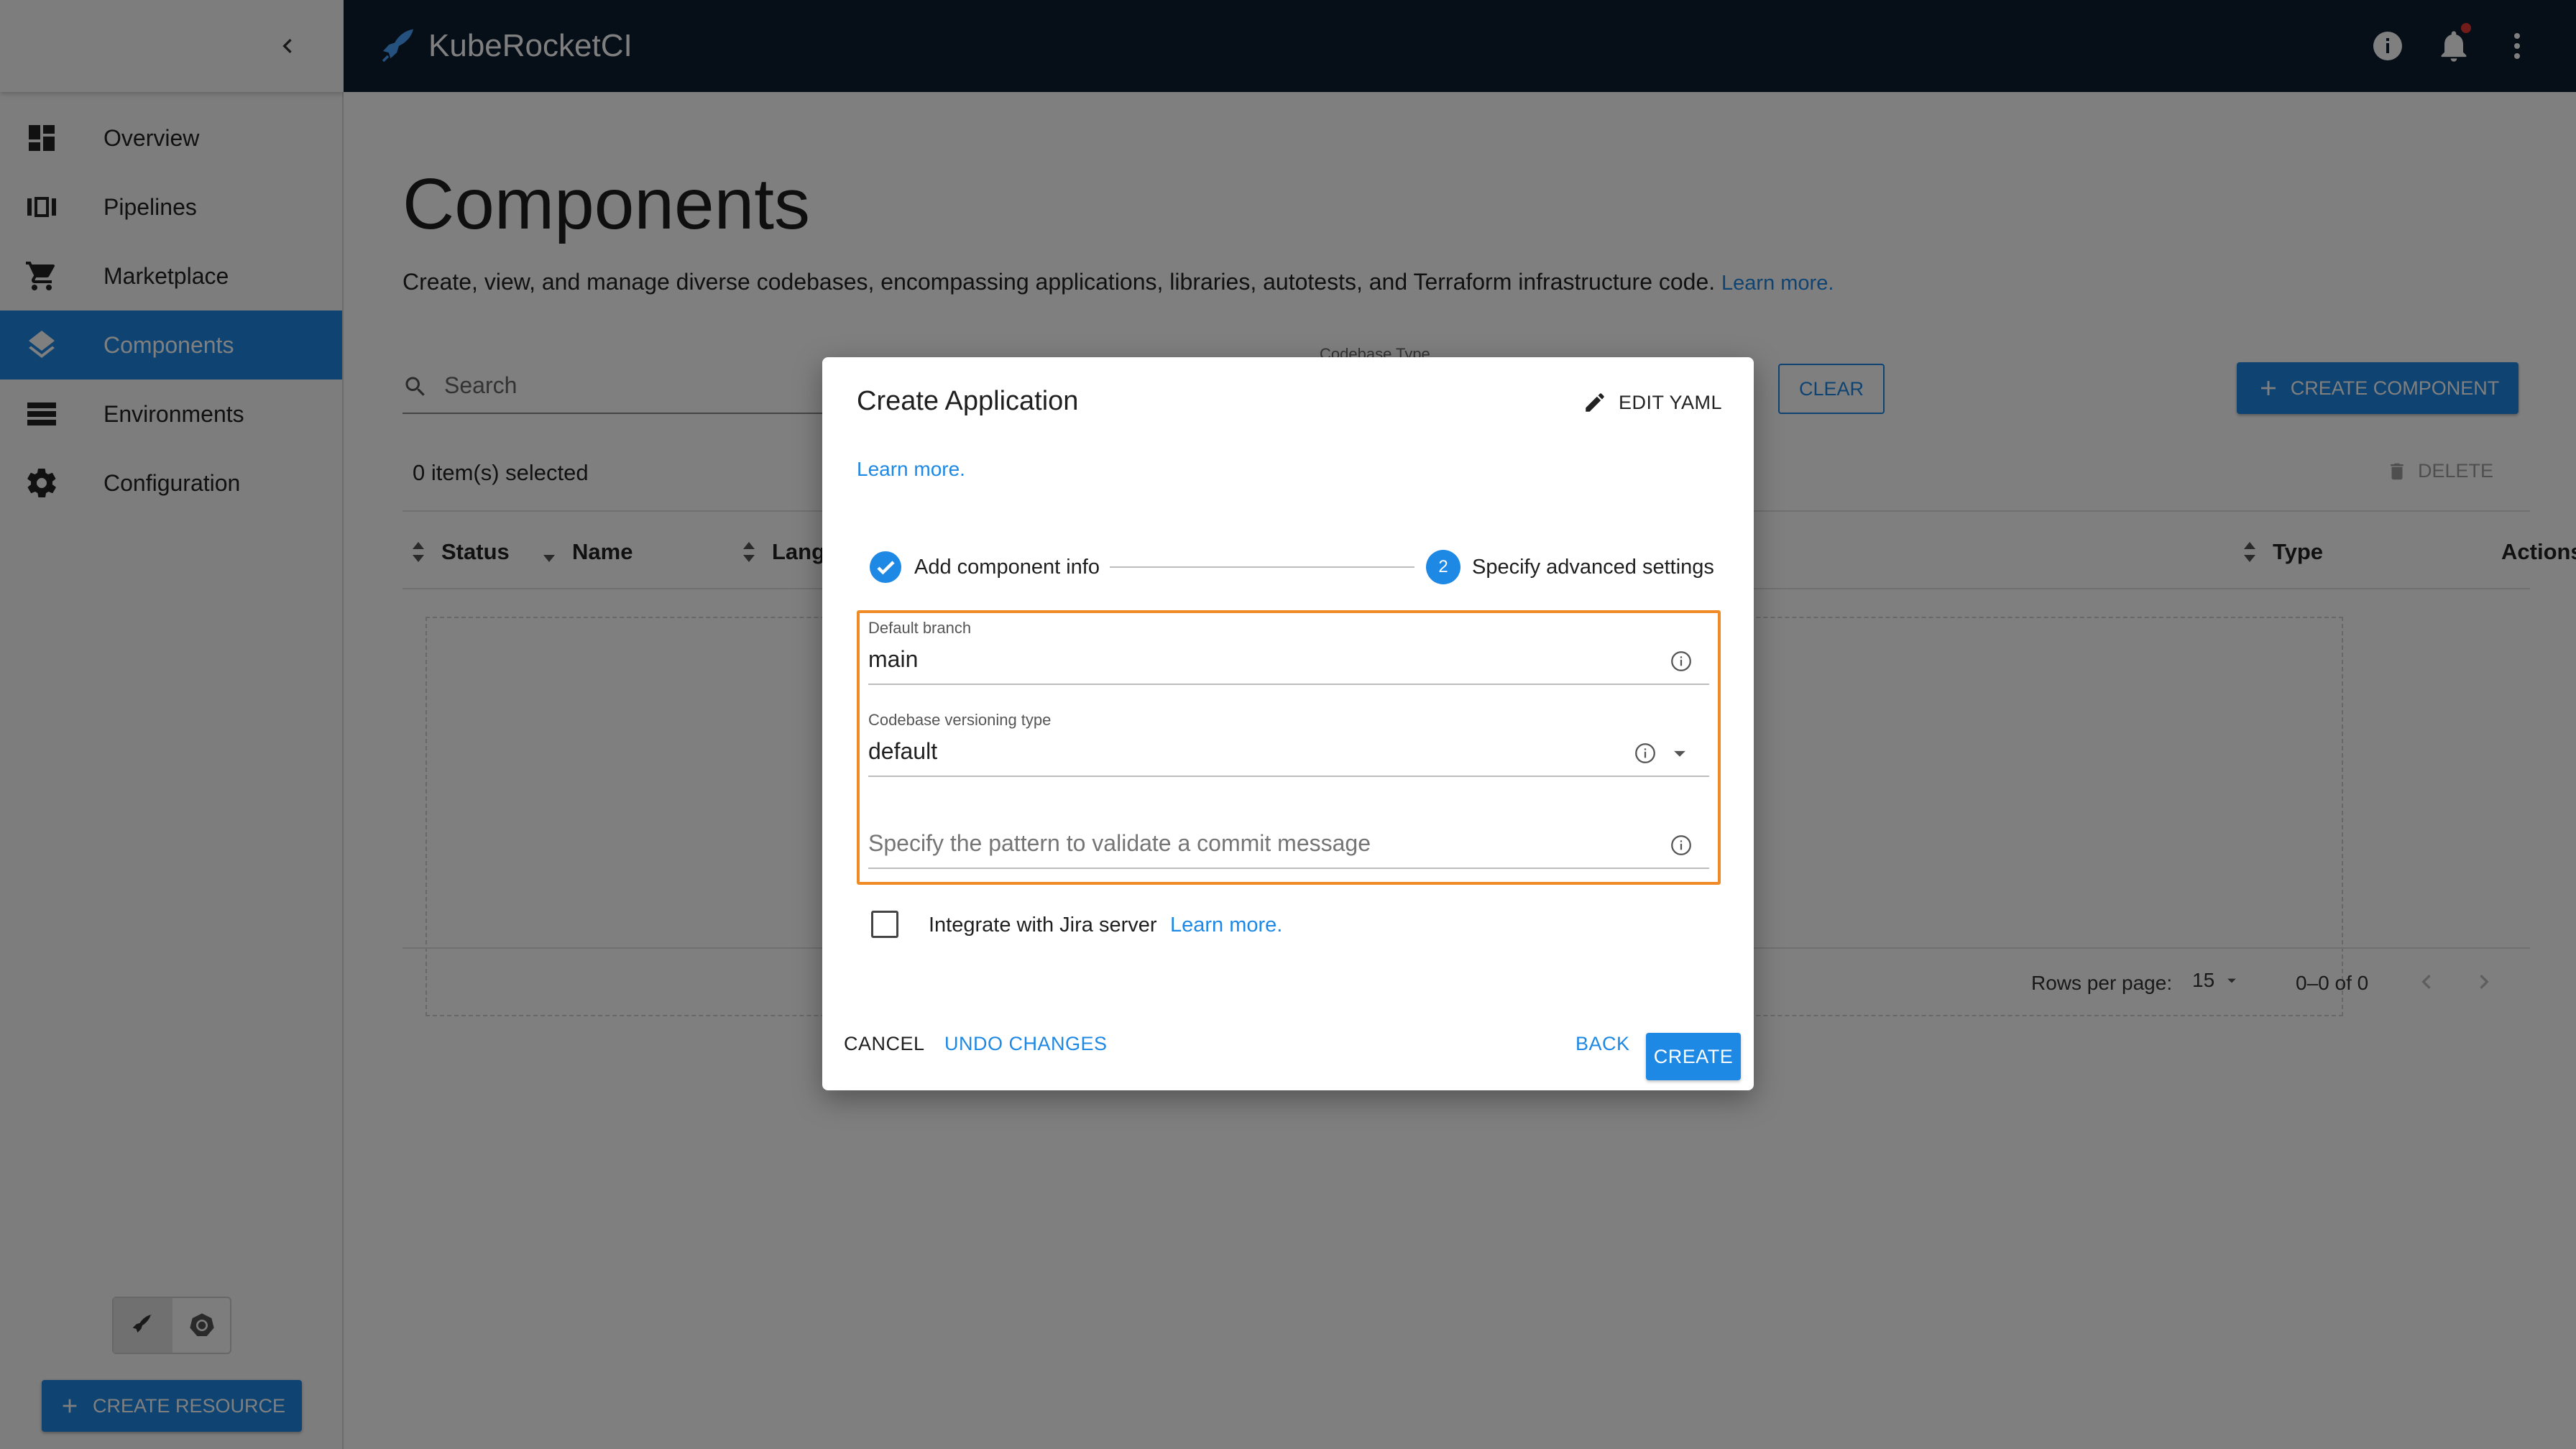  I want to click on undo-changes-button: UNDO CHANGES, so click(1026, 1044).